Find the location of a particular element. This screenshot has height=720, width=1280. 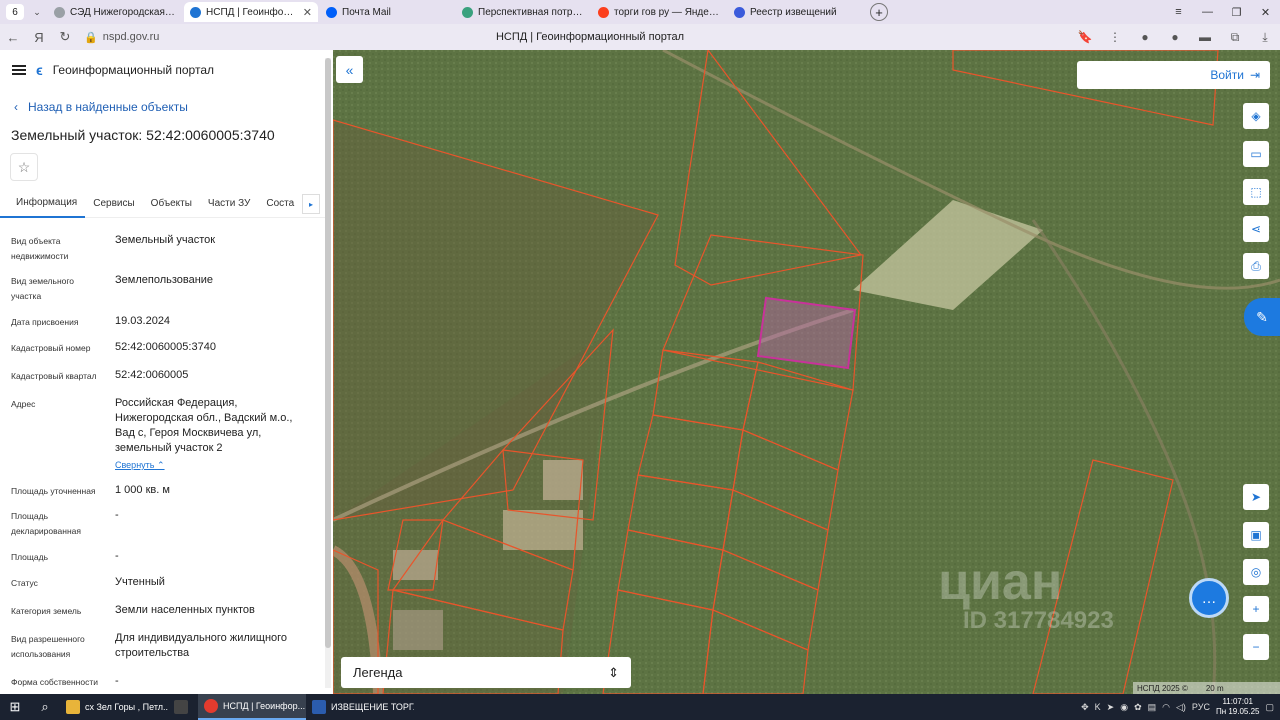

property-label: Адрес is located at coordinates (23, 404).